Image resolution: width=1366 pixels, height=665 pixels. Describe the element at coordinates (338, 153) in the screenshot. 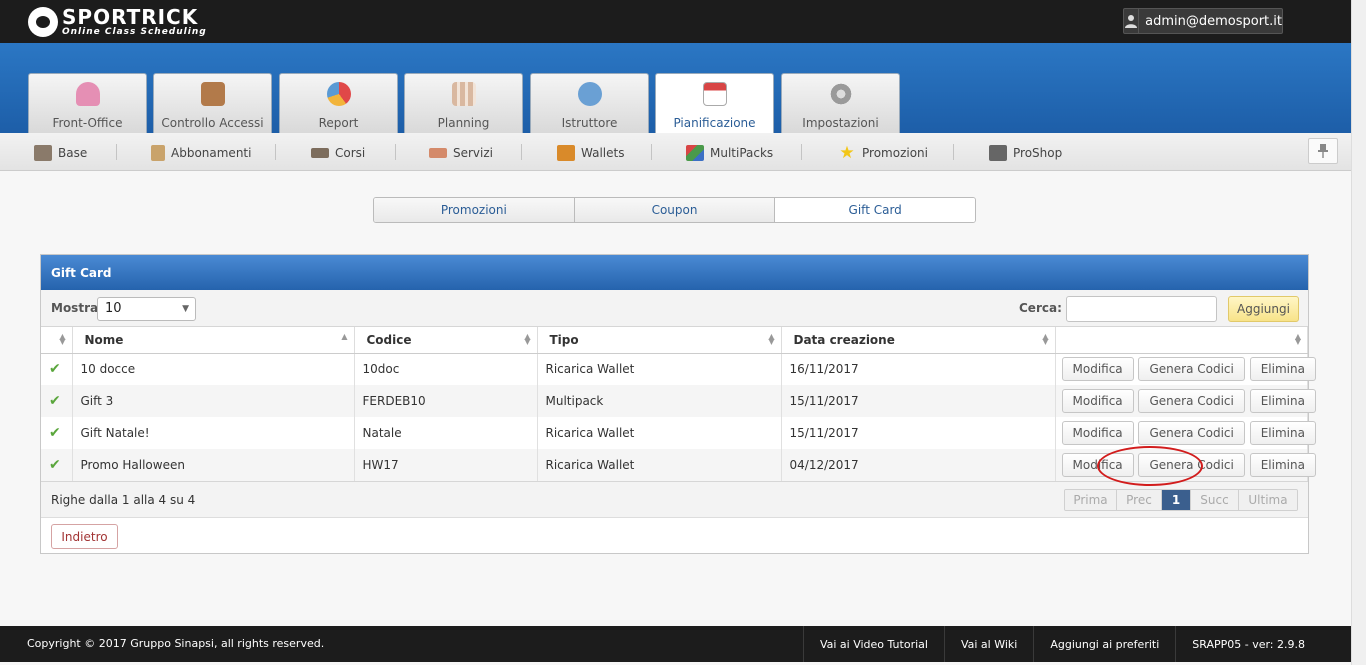

I see `subnav-corsi: Corsi` at that location.